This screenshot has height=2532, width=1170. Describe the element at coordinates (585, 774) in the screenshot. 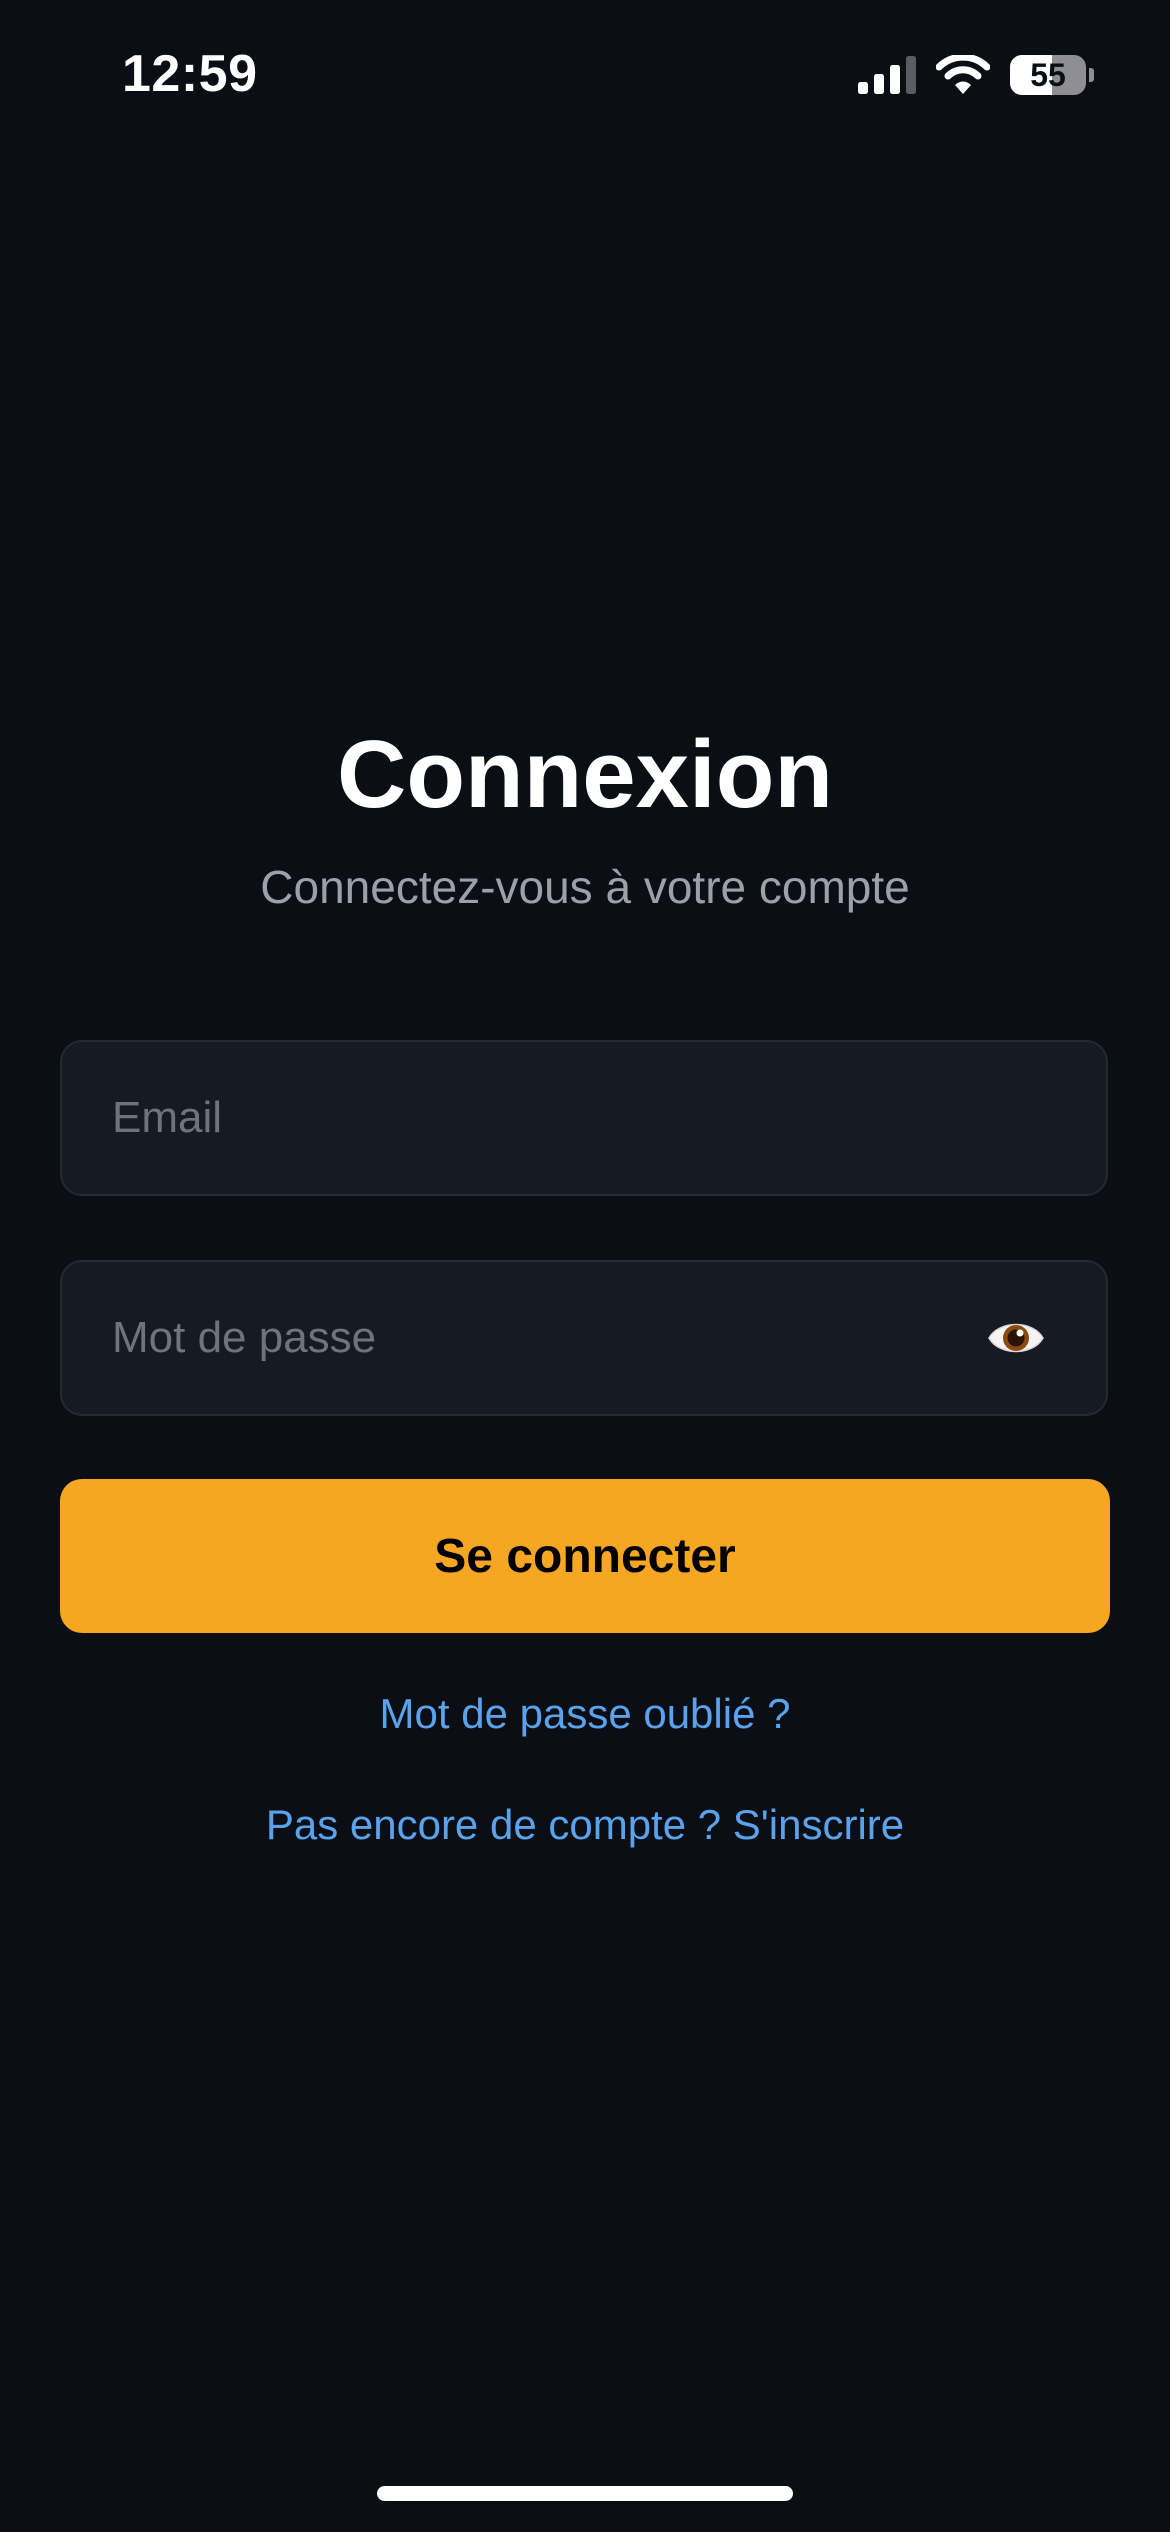

I see `page-title: Connexion` at that location.